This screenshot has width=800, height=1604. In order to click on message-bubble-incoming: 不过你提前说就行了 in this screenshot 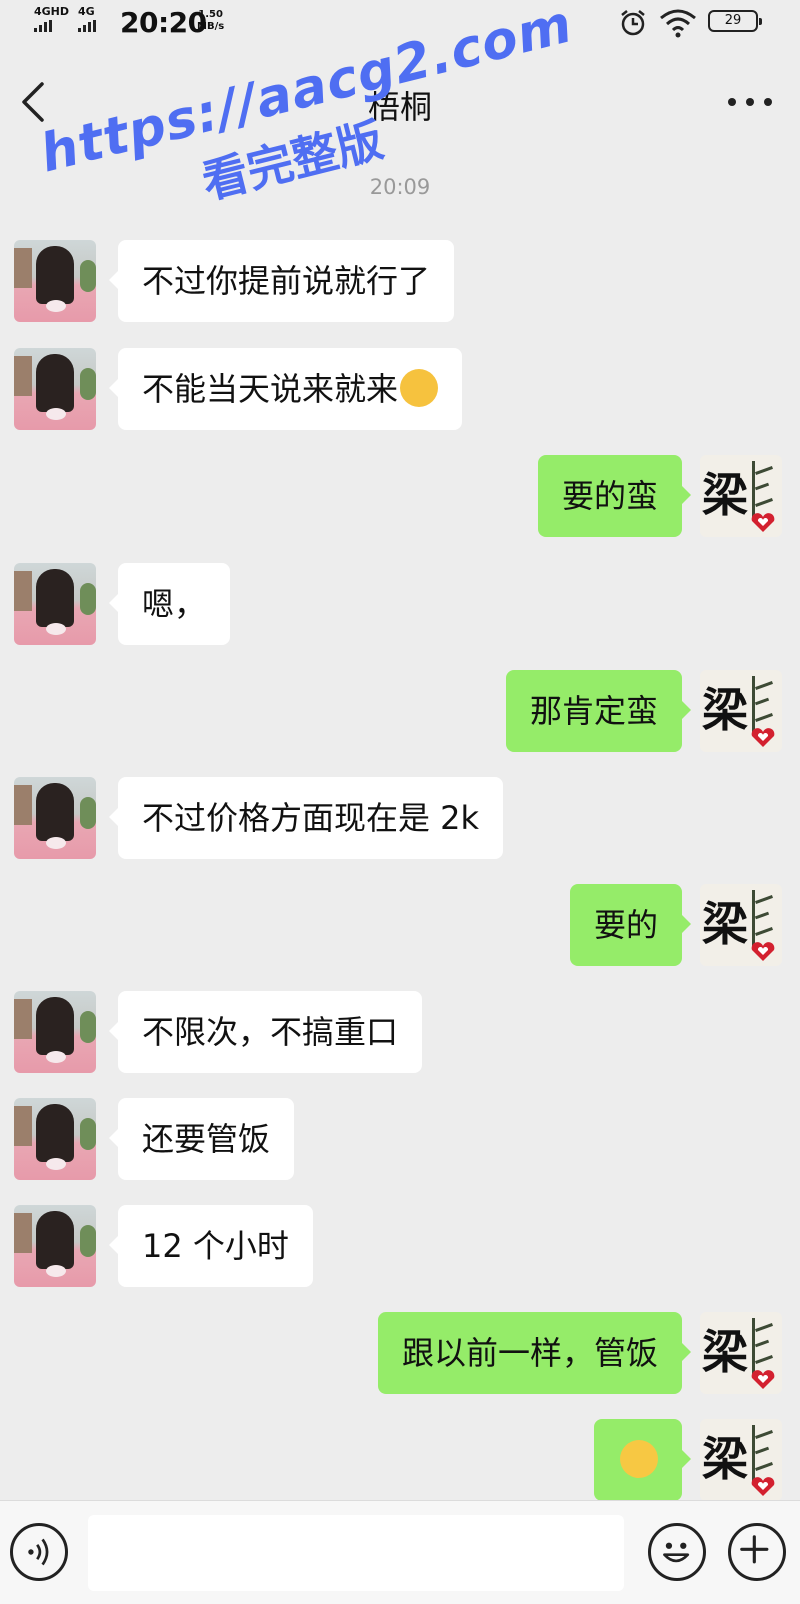, I will do `click(281, 281)`.